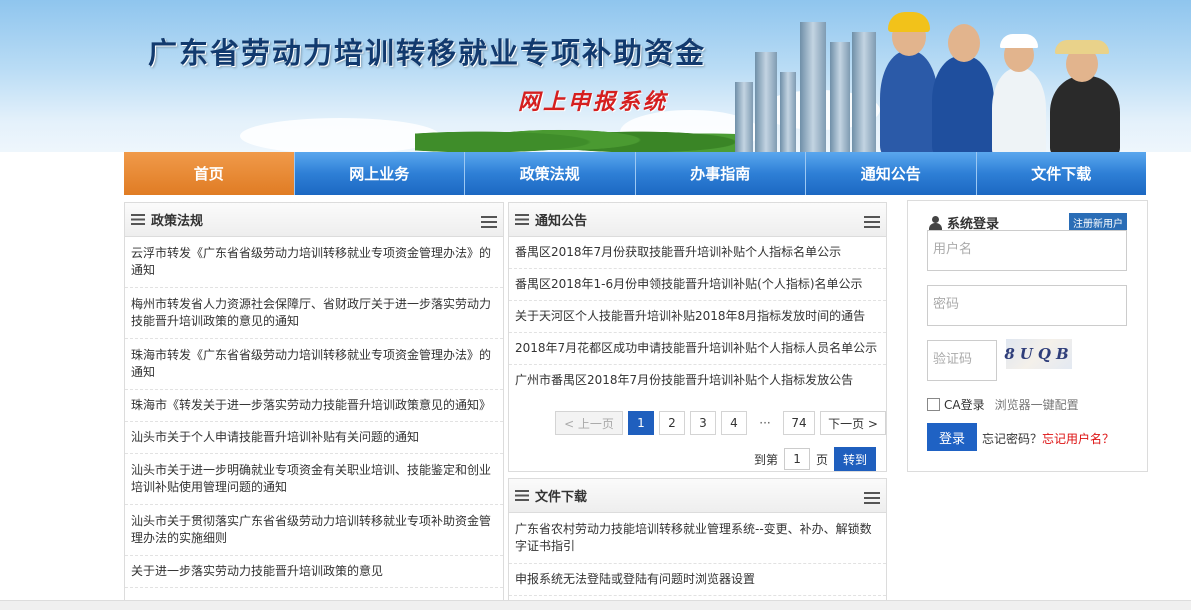  Describe the element at coordinates (1078, 439) in the screenshot. I see `forgot-username-link: 忘记用户名？` at that location.